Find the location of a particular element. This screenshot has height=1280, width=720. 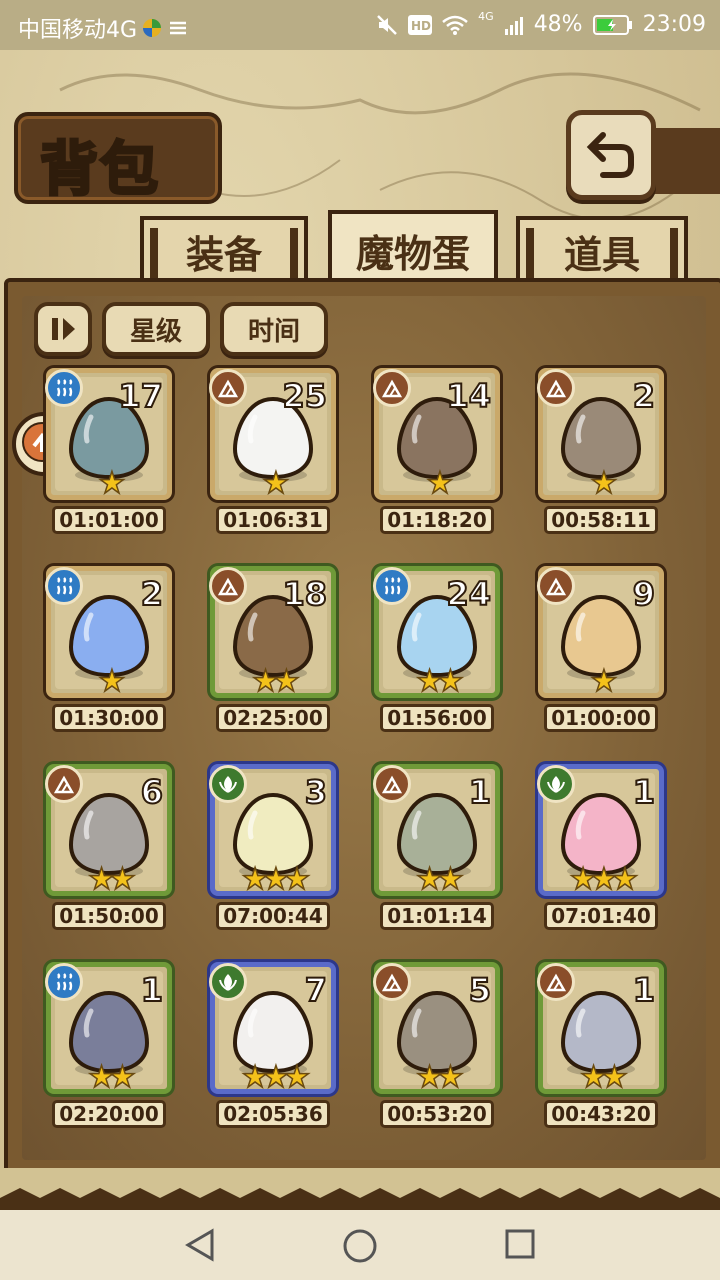

egg-count: 25 is located at coordinates (304, 396).